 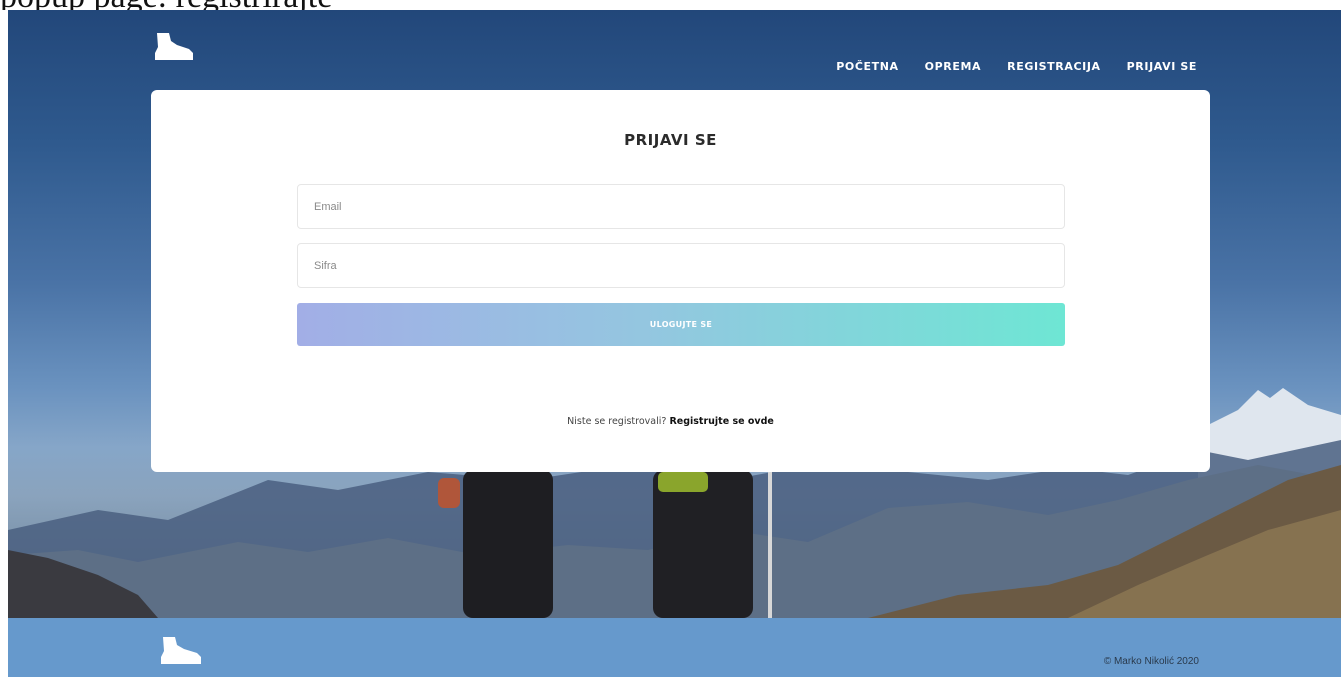 I want to click on nav-item-registracija: REGISTRACIJA, so click(x=1054, y=66).